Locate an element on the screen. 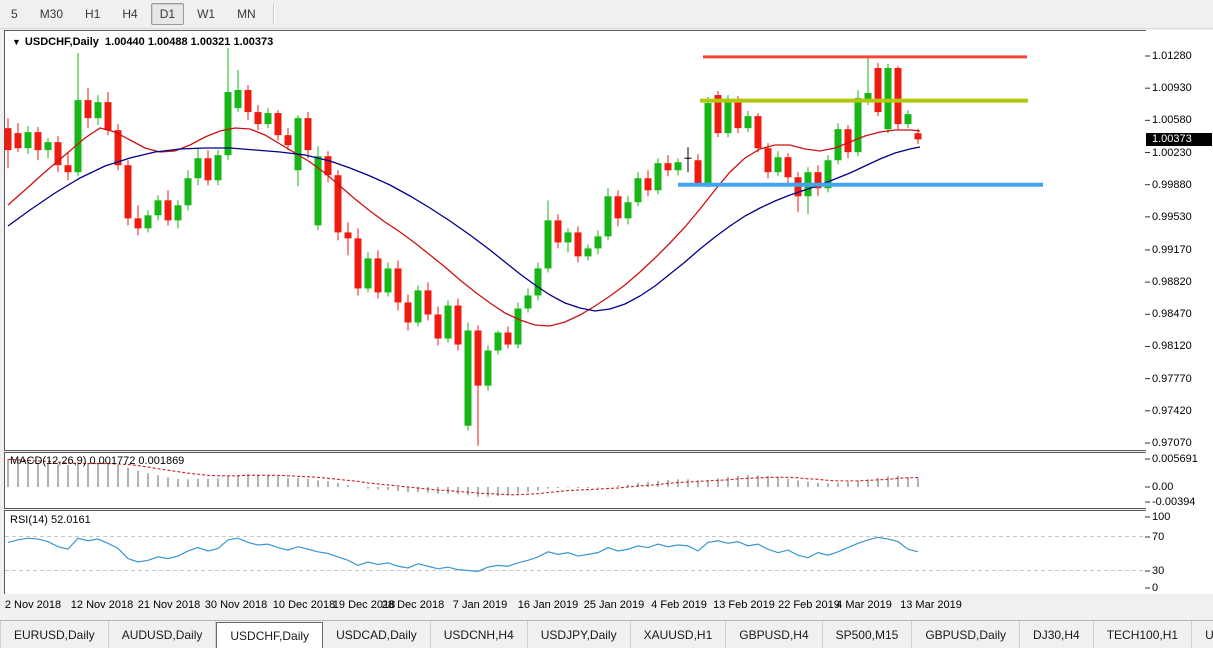 This screenshot has height=648, width=1213. rsi-panel is located at coordinates (575, 553).